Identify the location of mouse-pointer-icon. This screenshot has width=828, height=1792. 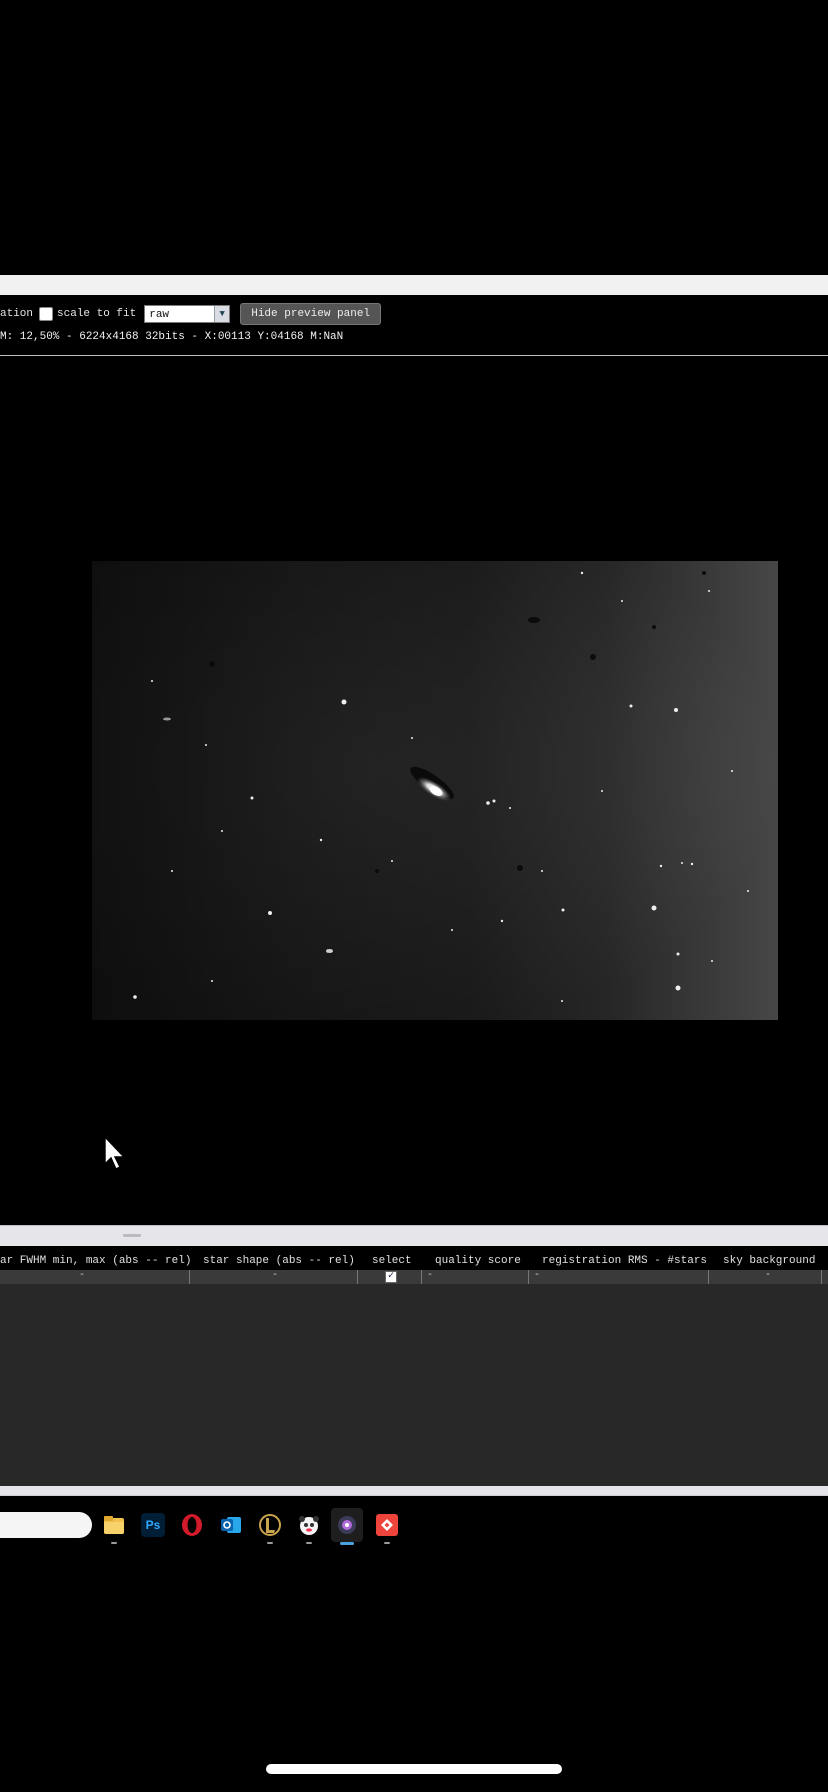
(115, 1153).